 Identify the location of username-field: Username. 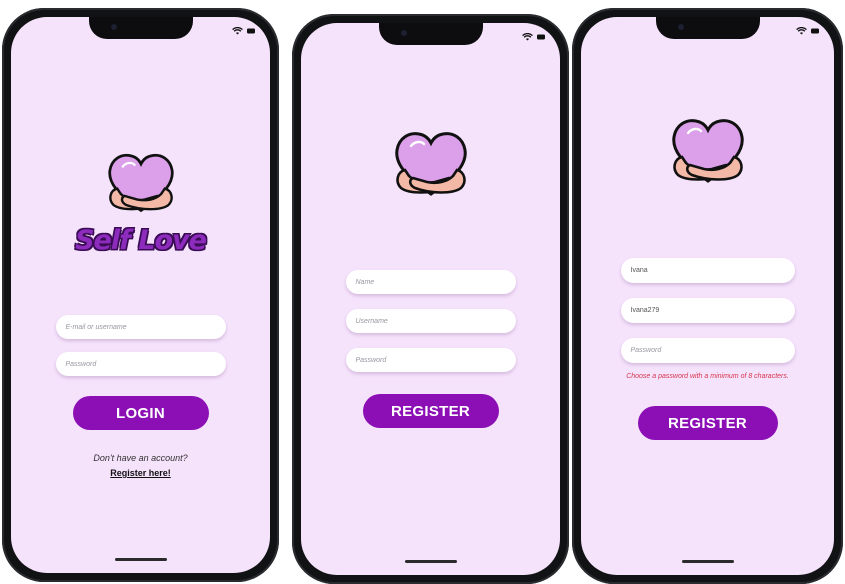
(430, 321).